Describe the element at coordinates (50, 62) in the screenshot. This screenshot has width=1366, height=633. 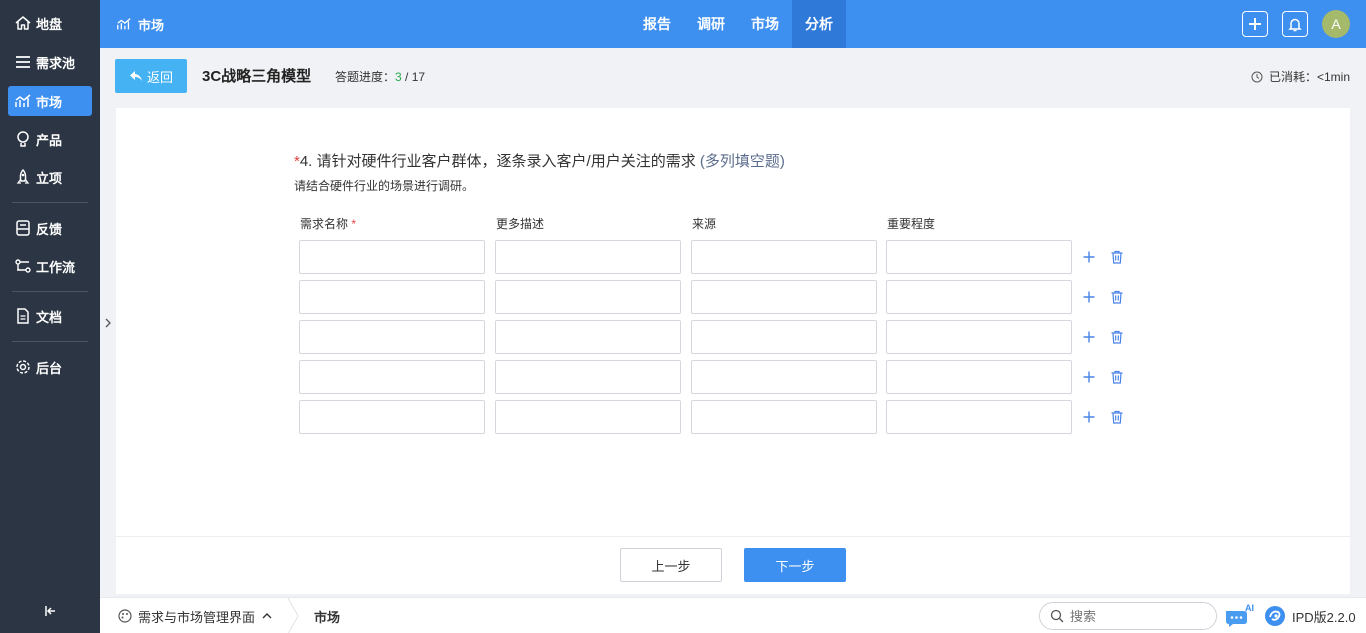
I see `sidebar-item-requirement-pool: 需求池` at that location.